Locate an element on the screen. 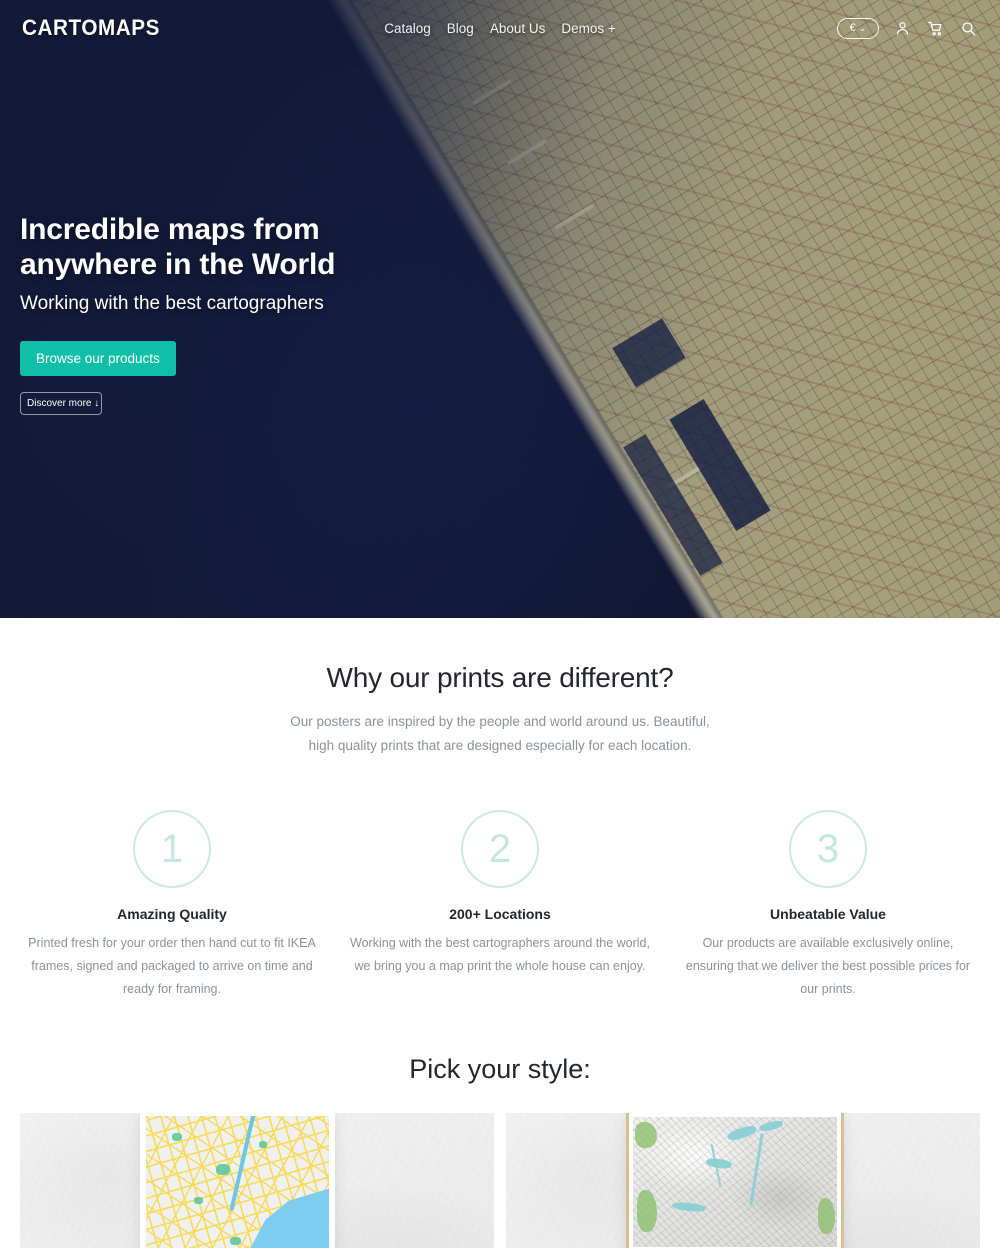  feature-number-circle-1: 1 is located at coordinates (172, 849).